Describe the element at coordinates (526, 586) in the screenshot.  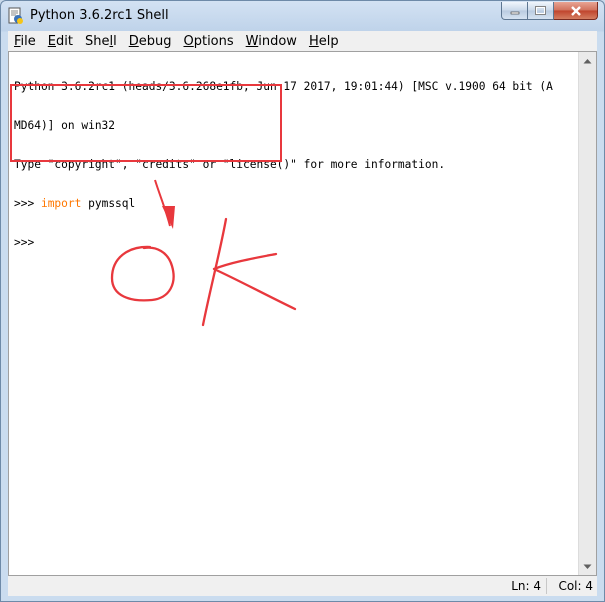
I see `line-number-status: Ln: 4` at that location.